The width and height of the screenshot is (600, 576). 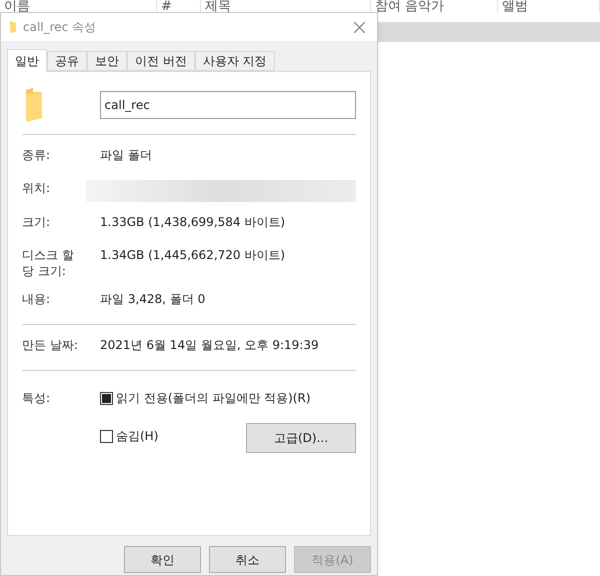 I want to click on window-title: call_rec 속성, so click(x=59, y=27).